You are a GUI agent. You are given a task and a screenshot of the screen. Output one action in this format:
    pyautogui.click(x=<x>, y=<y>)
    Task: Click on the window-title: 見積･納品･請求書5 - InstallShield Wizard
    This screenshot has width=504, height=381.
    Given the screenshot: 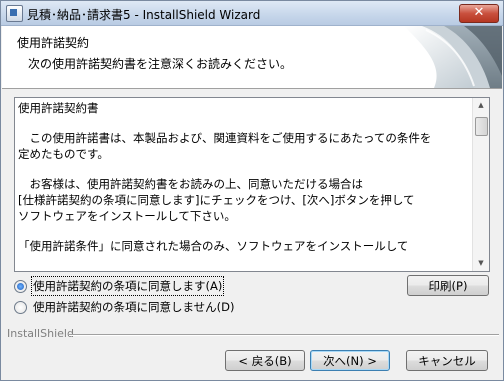 What is the action you would take?
    pyautogui.click(x=144, y=15)
    